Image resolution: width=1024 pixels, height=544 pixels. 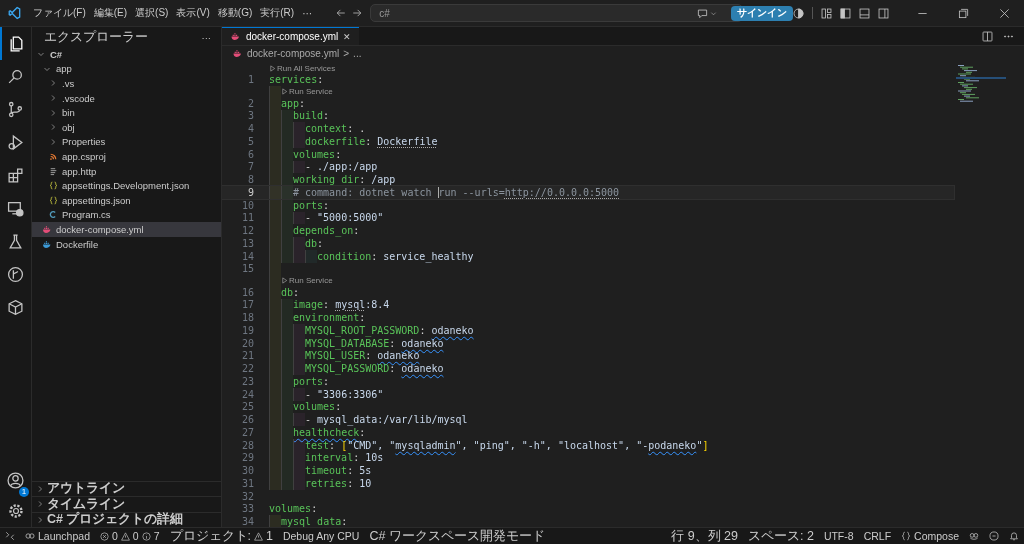 What do you see at coordinates (152, 13) in the screenshot?
I see `menu-item: 選択(S)` at bounding box center [152, 13].